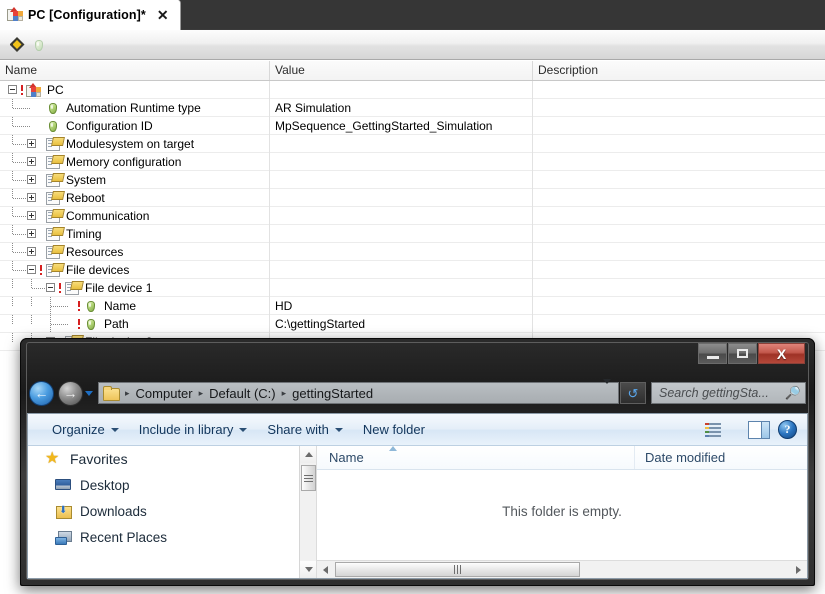 The height and width of the screenshot is (594, 825). Describe the element at coordinates (172, 459) in the screenshot. I see `nav-item-favorites: ★ Favorites` at that location.